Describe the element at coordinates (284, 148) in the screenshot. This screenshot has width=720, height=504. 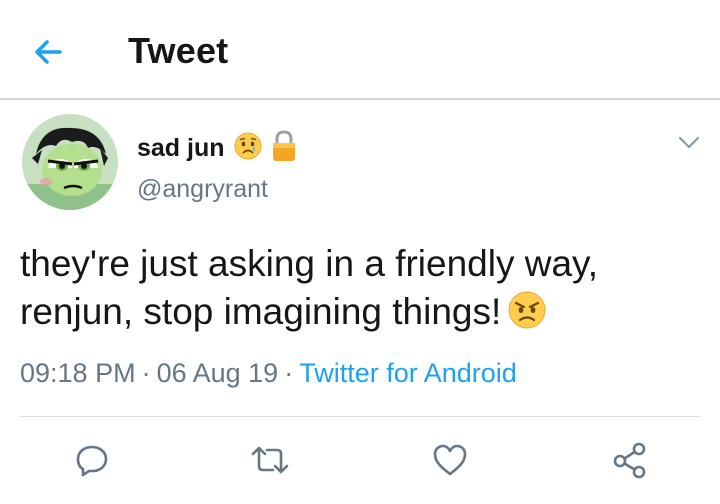
I see `lock-icon` at that location.